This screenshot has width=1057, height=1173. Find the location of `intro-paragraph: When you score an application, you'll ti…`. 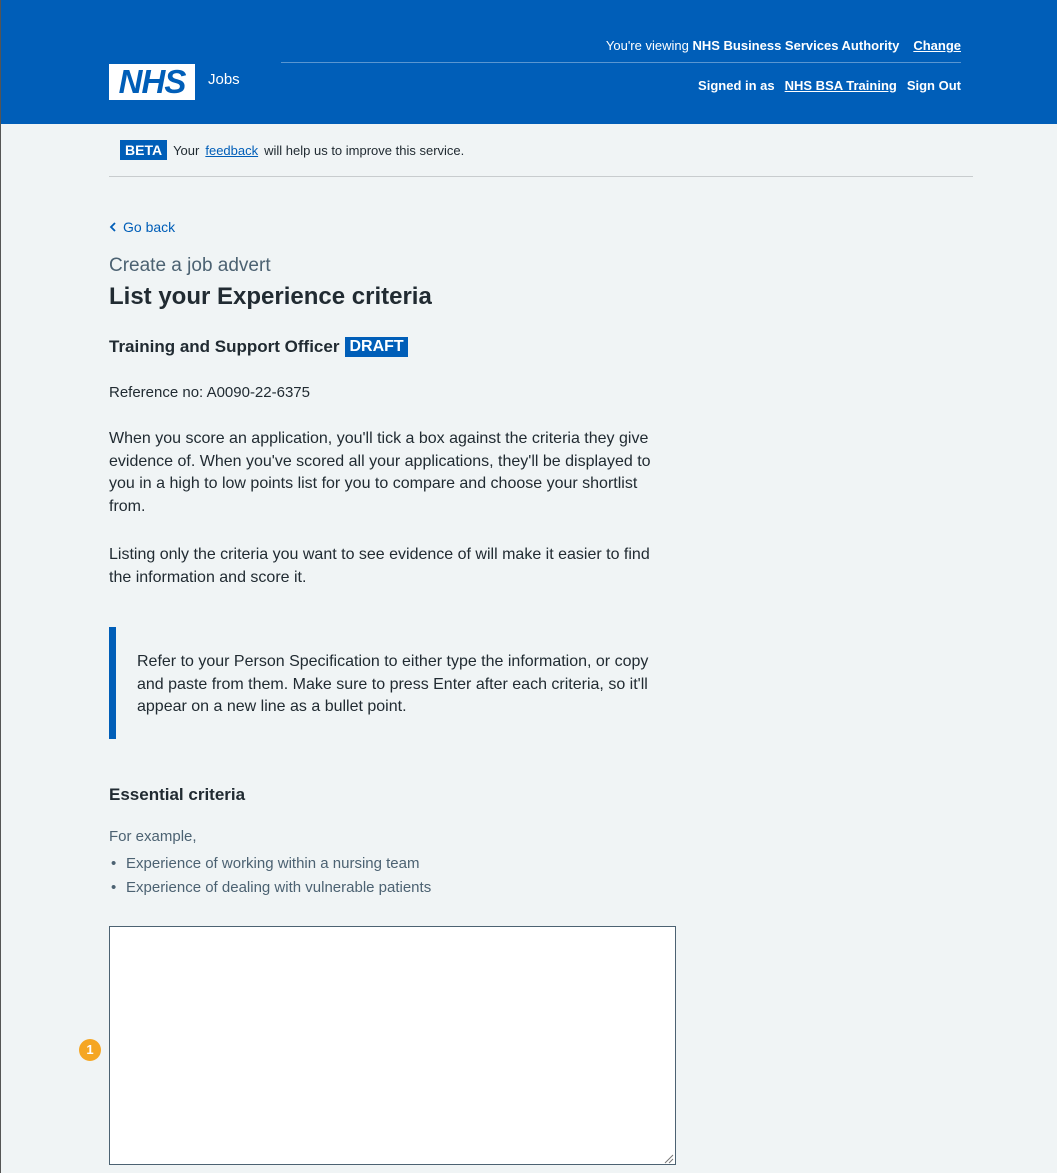

intro-paragraph: When you score an application, you'll ti… is located at coordinates (380, 472).